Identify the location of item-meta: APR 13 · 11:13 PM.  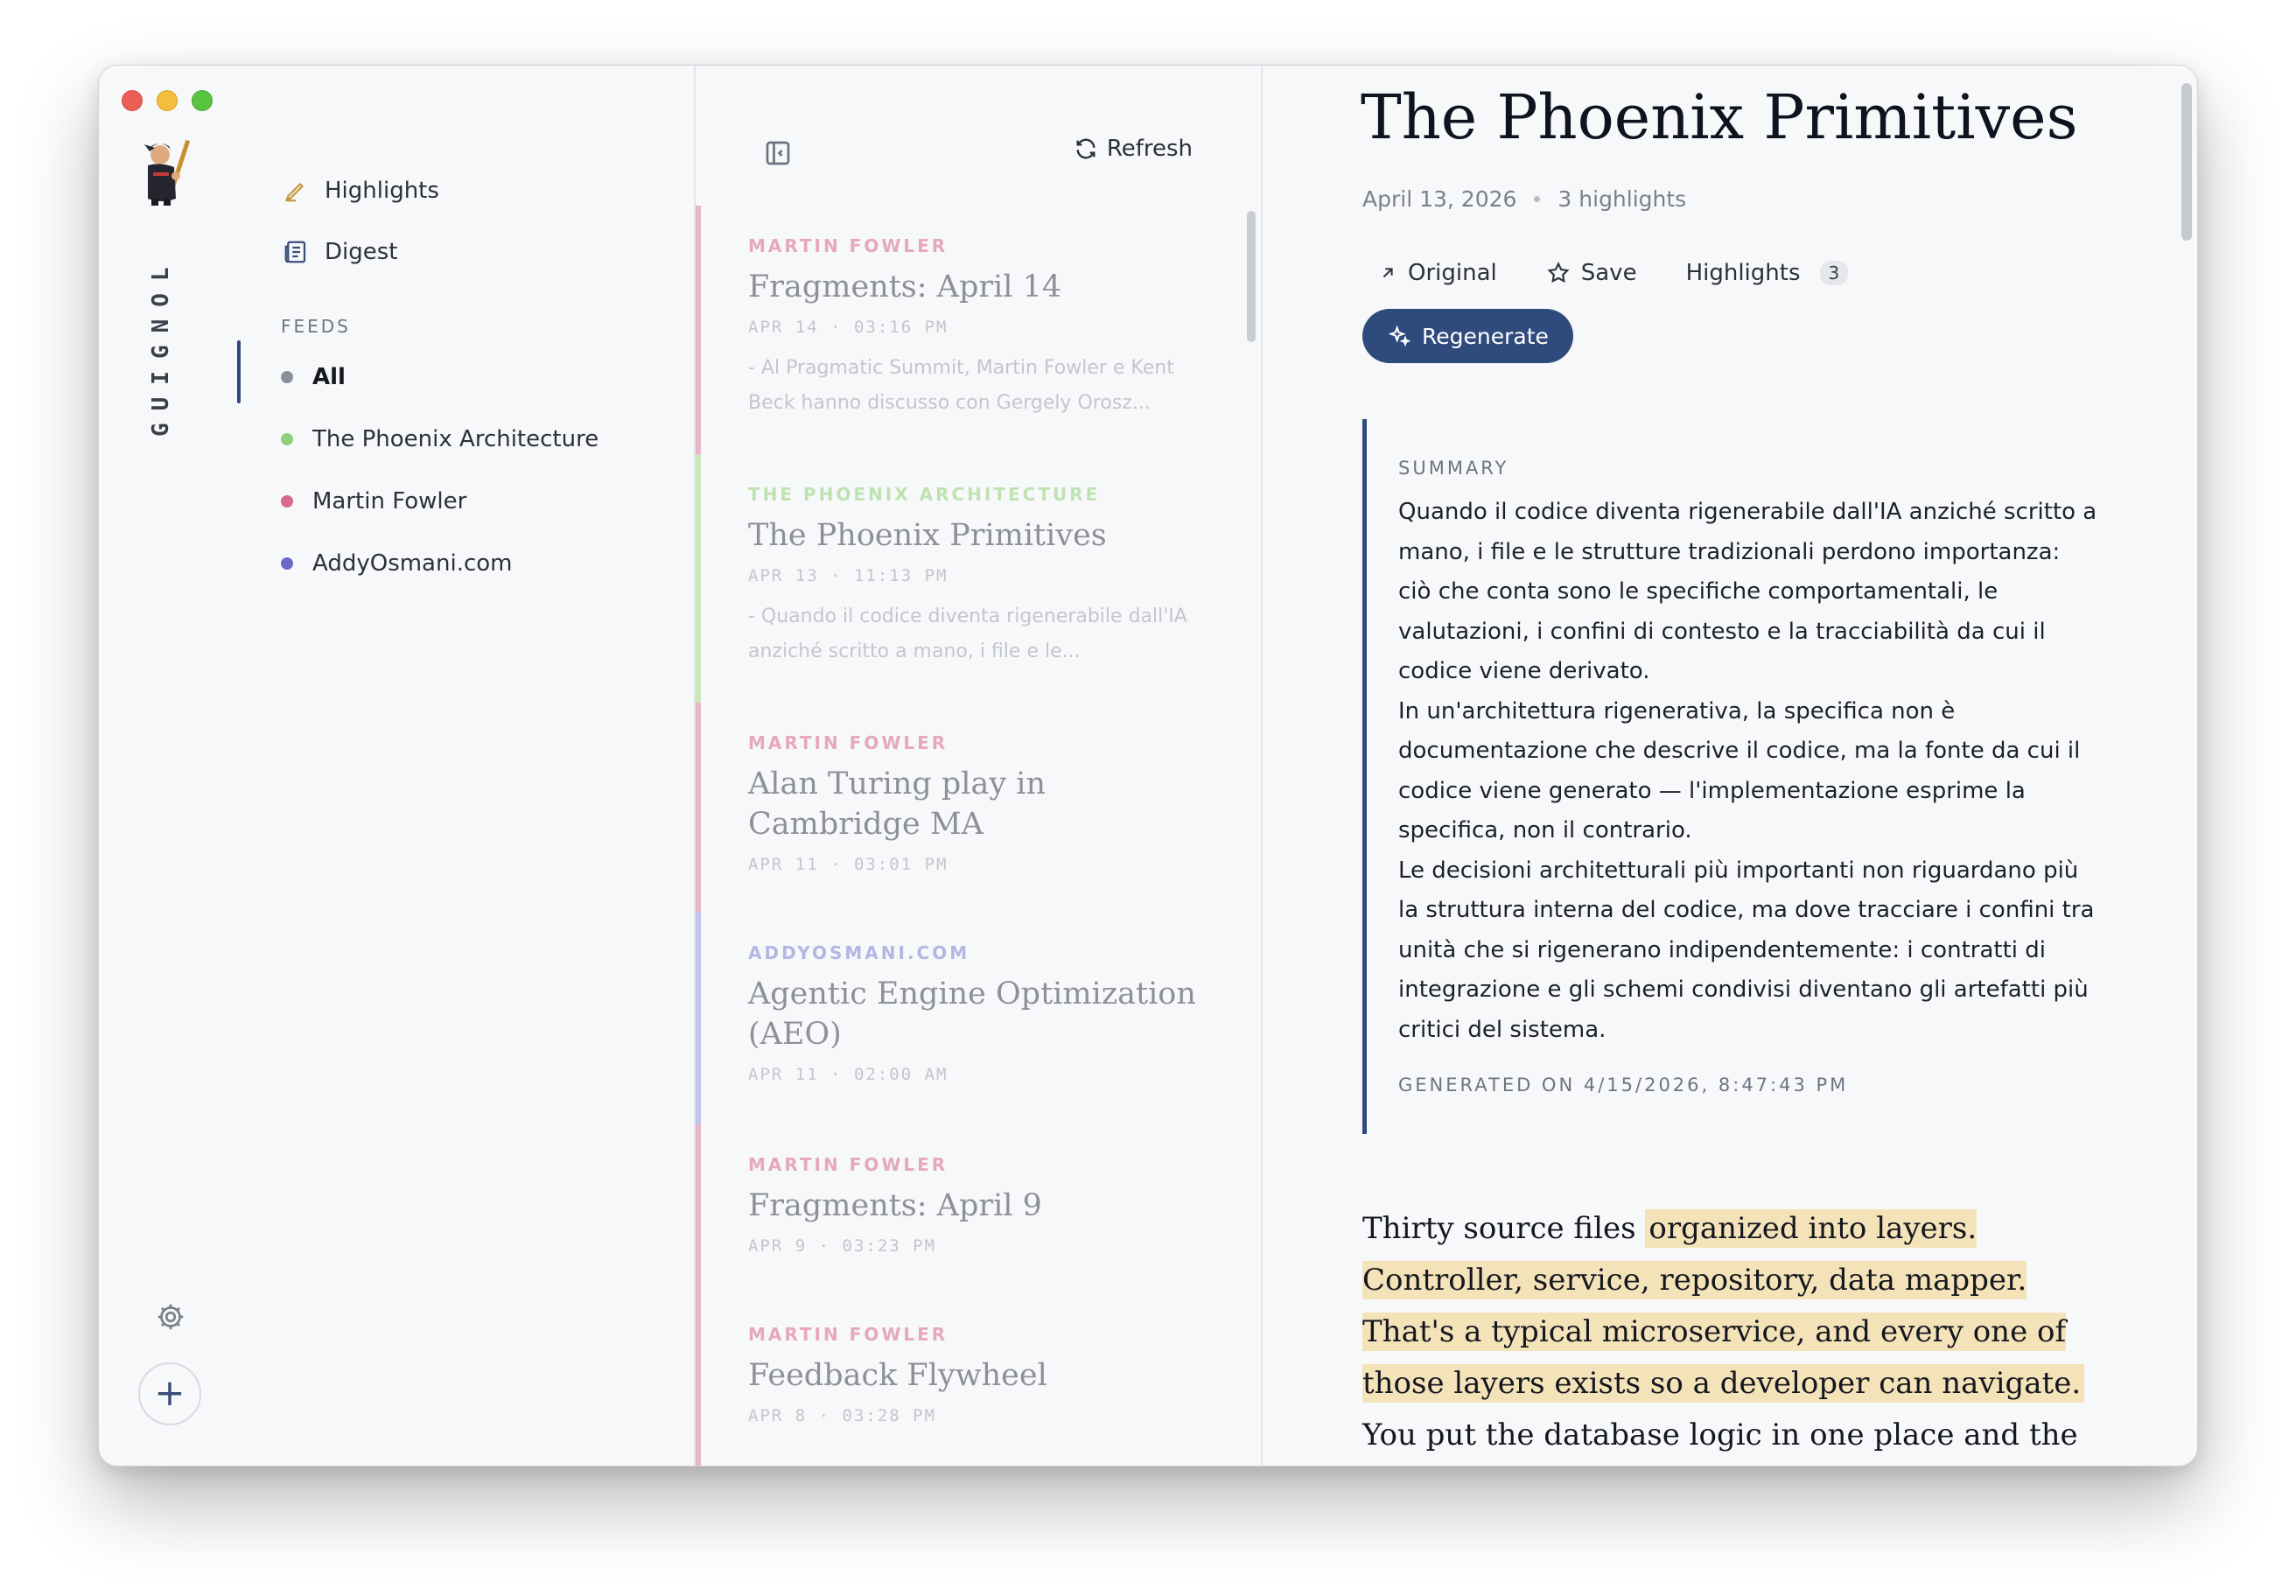
(848, 575).